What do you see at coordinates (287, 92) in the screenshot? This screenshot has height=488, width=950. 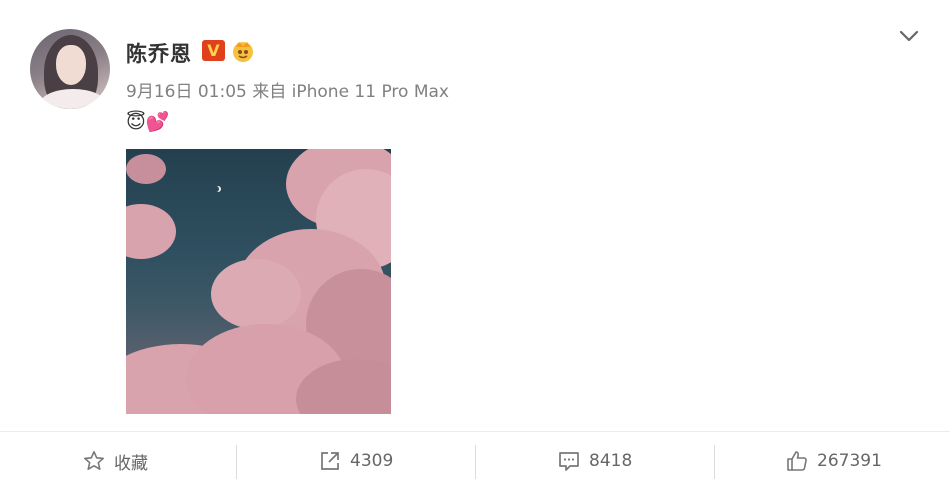 I see `post-meta: 9月16日 01:05 来自 iPhone 11 Pro Max` at bounding box center [287, 92].